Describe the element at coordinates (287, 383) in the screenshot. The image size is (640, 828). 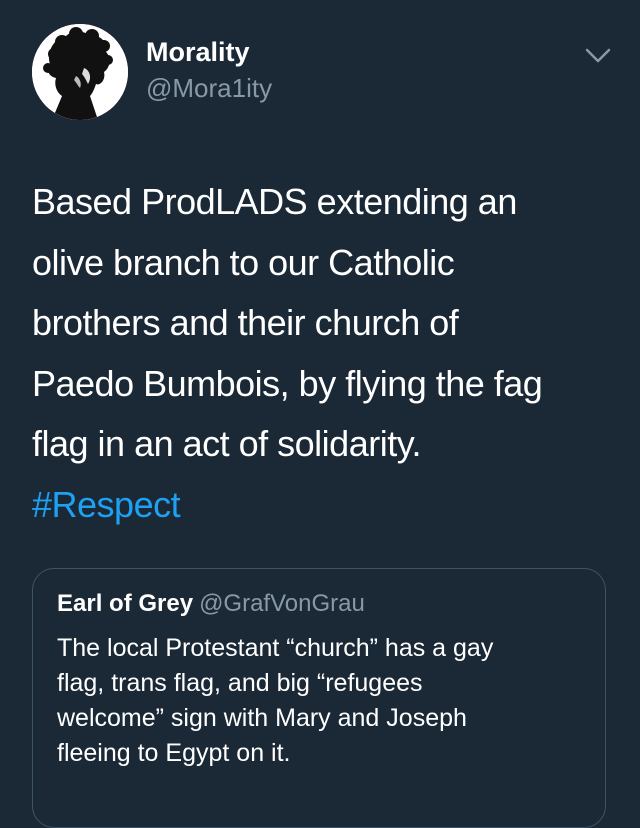
I see `tweet-text-line: Paedo Bumbois, by flying the fag` at that location.